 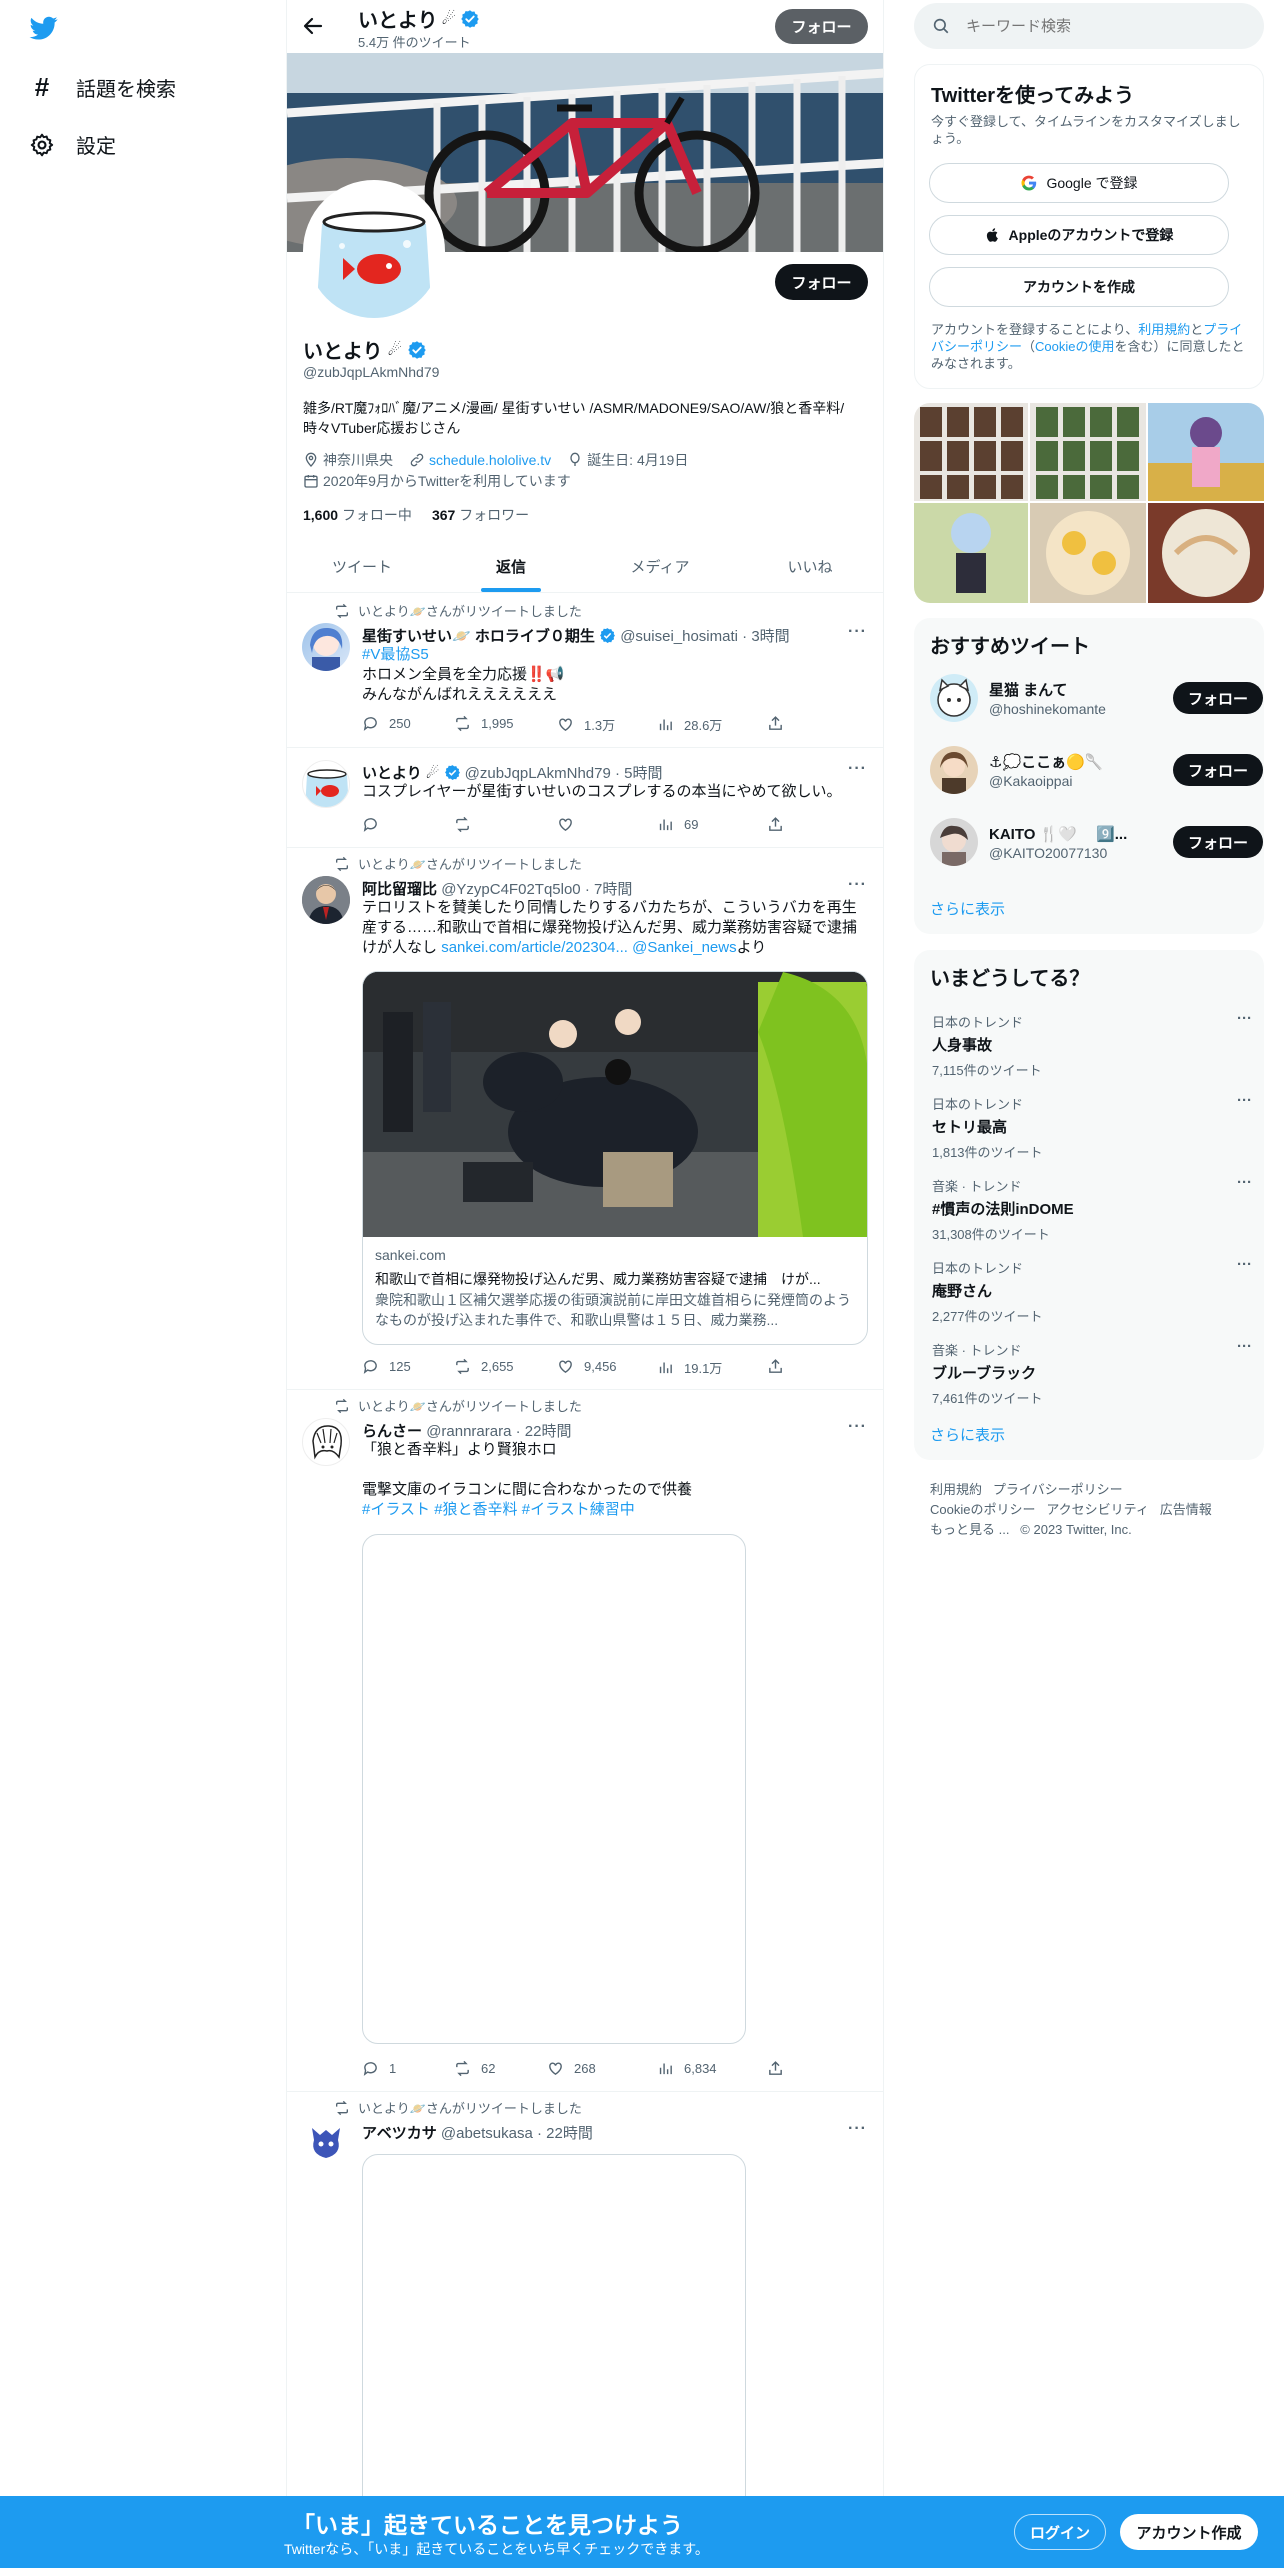 What do you see at coordinates (956, 1489) in the screenshot?
I see `footer-terms-link: 利用規約` at bounding box center [956, 1489].